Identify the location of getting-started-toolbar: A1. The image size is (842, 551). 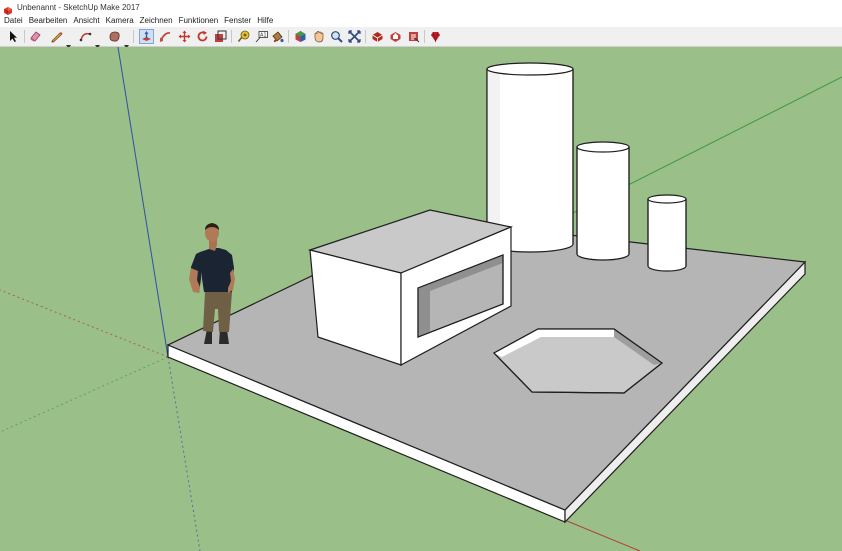
(421, 38).